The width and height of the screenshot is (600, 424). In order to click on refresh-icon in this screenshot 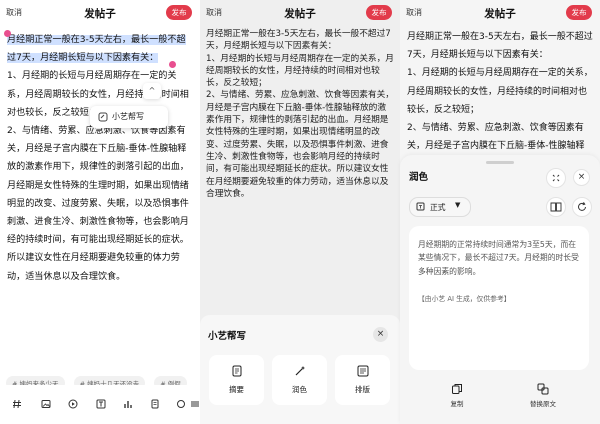, I will do `click(582, 206)`.